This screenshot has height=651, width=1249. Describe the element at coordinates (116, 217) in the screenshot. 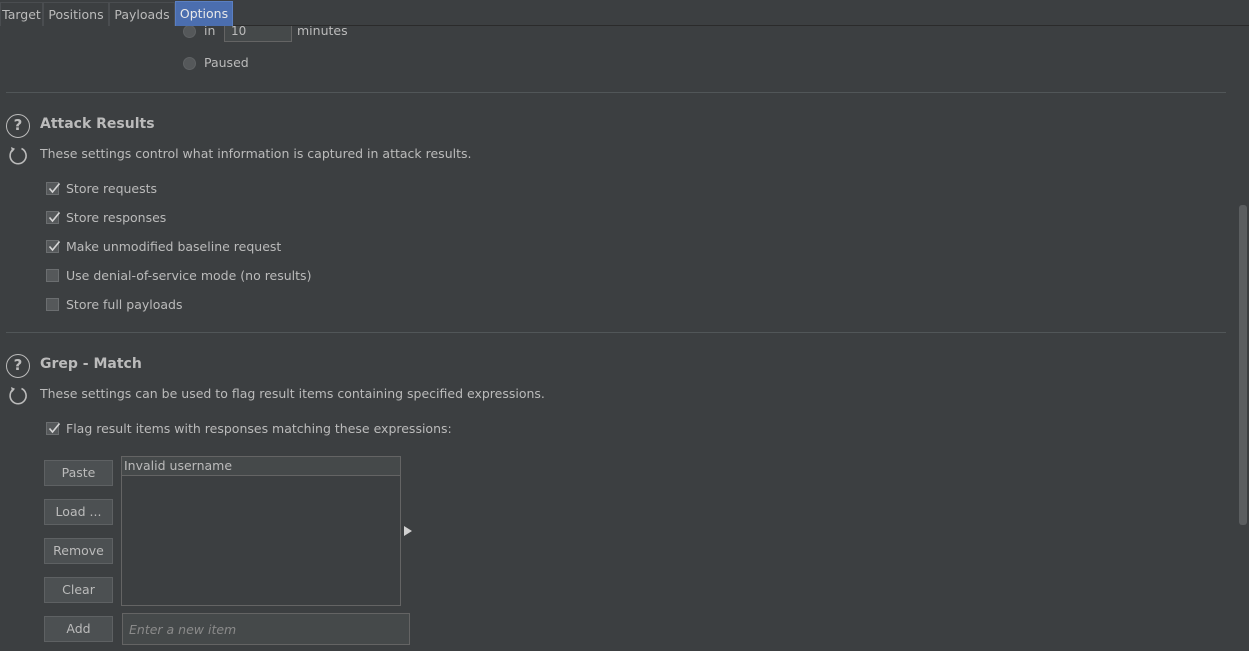

I see `store-responses-label: Store responses` at that location.